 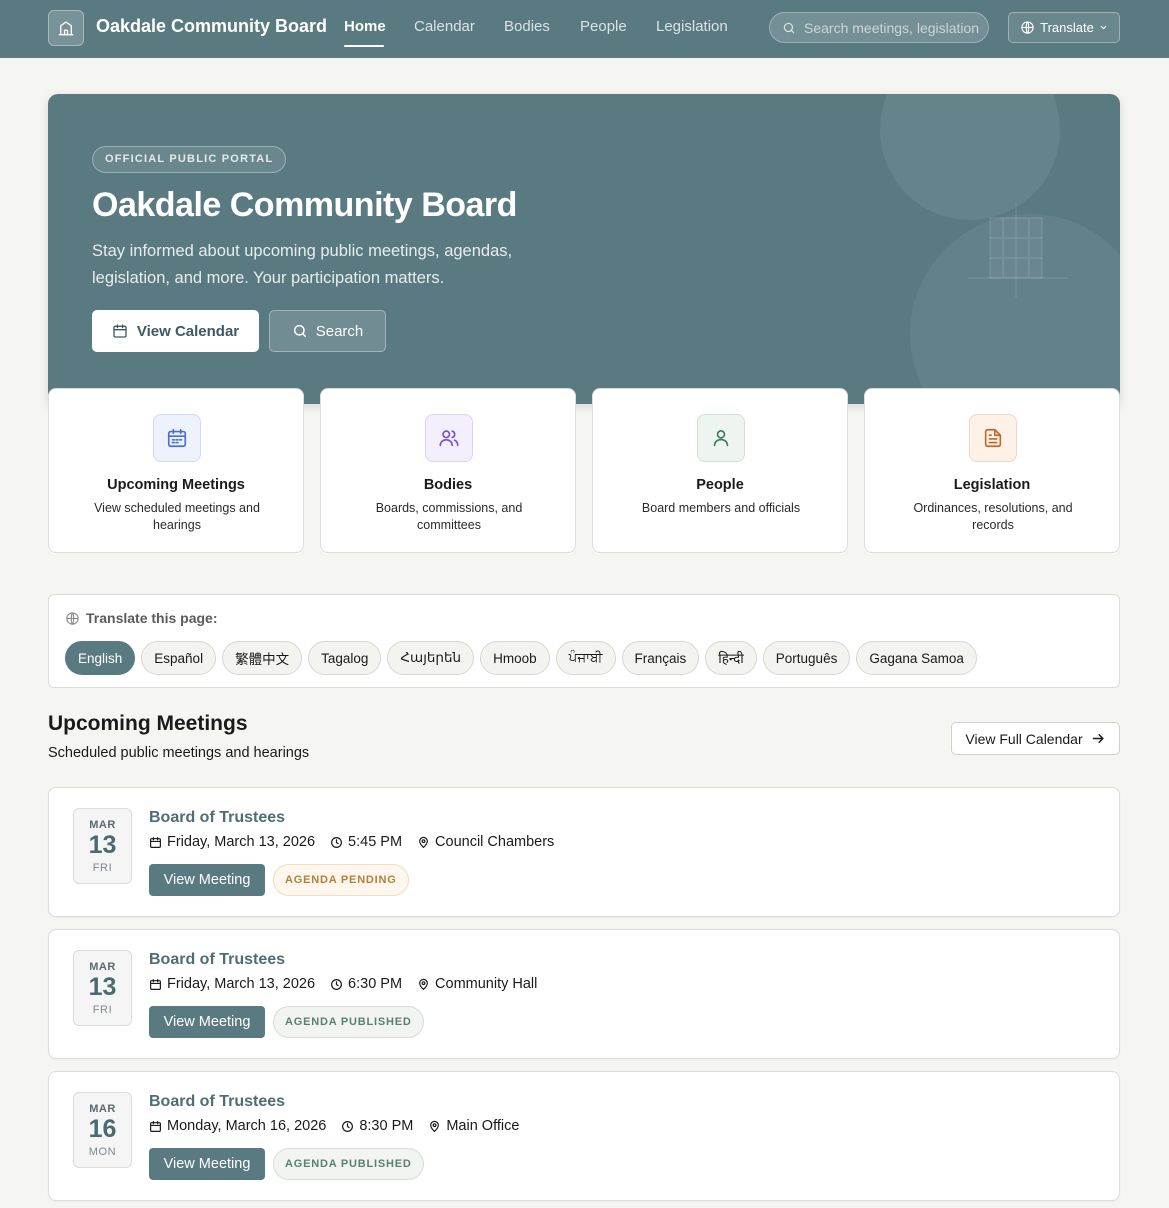 I want to click on translate-bar-label: Translate this page:, so click(x=141, y=618).